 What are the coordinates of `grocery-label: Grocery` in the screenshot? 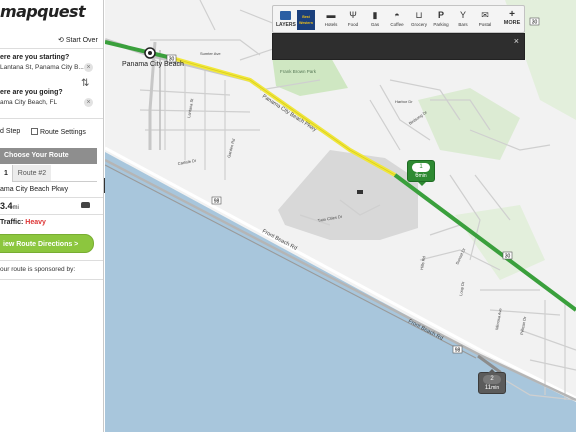 It's located at (418, 24).